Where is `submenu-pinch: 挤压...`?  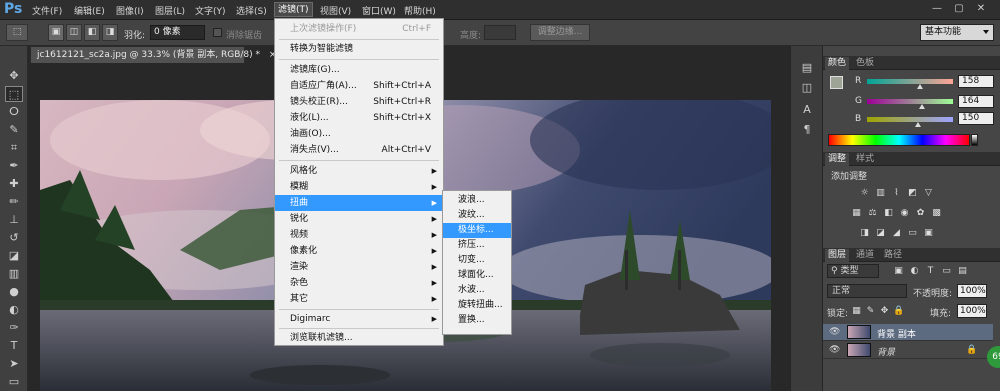 submenu-pinch: 挤压... is located at coordinates (477, 245).